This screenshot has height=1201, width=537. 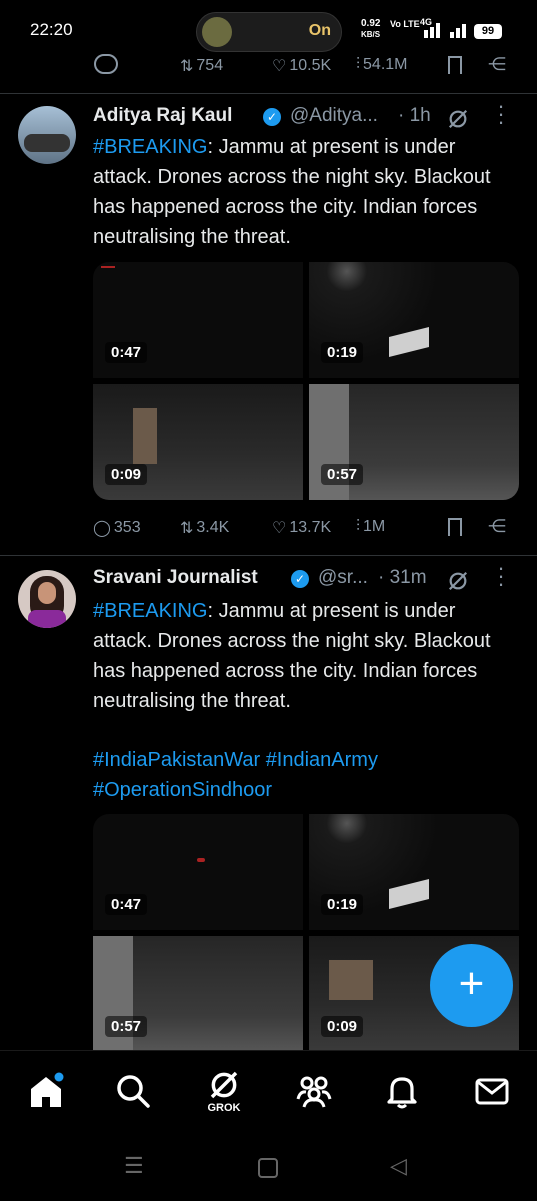 I want to click on views-stat: ⫶ 1M, so click(x=370, y=527).